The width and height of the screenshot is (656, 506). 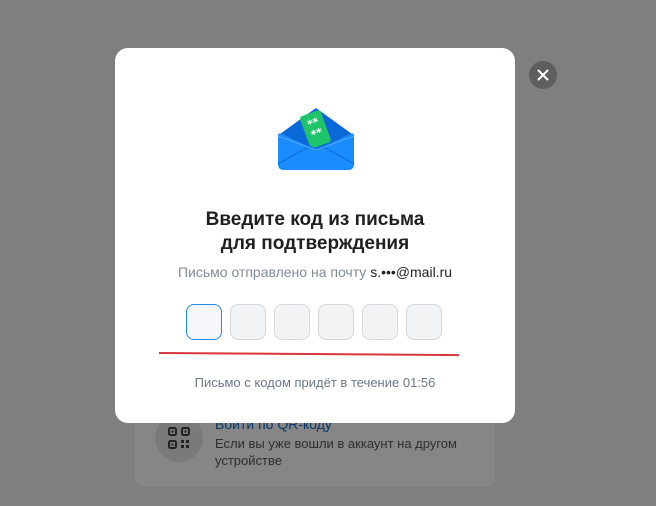 What do you see at coordinates (179, 438) in the screenshot?
I see `qr-code-icon` at bounding box center [179, 438].